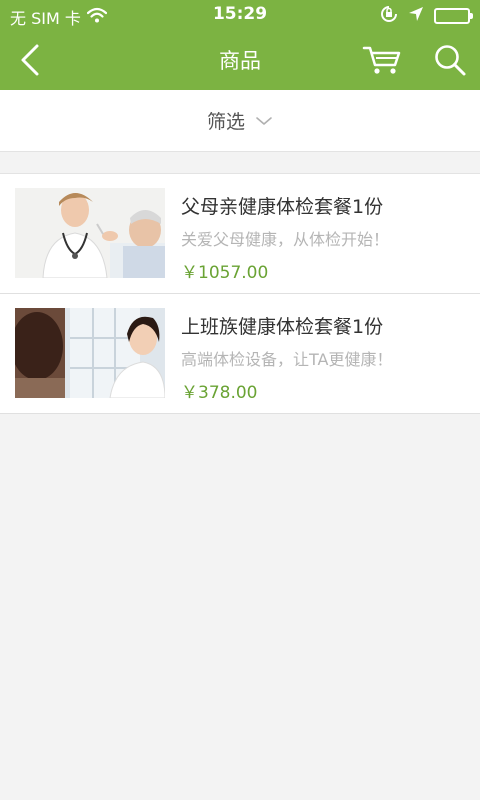 Image resolution: width=480 pixels, height=800 pixels. Describe the element at coordinates (416, 16) in the screenshot. I see `location-icon` at that location.